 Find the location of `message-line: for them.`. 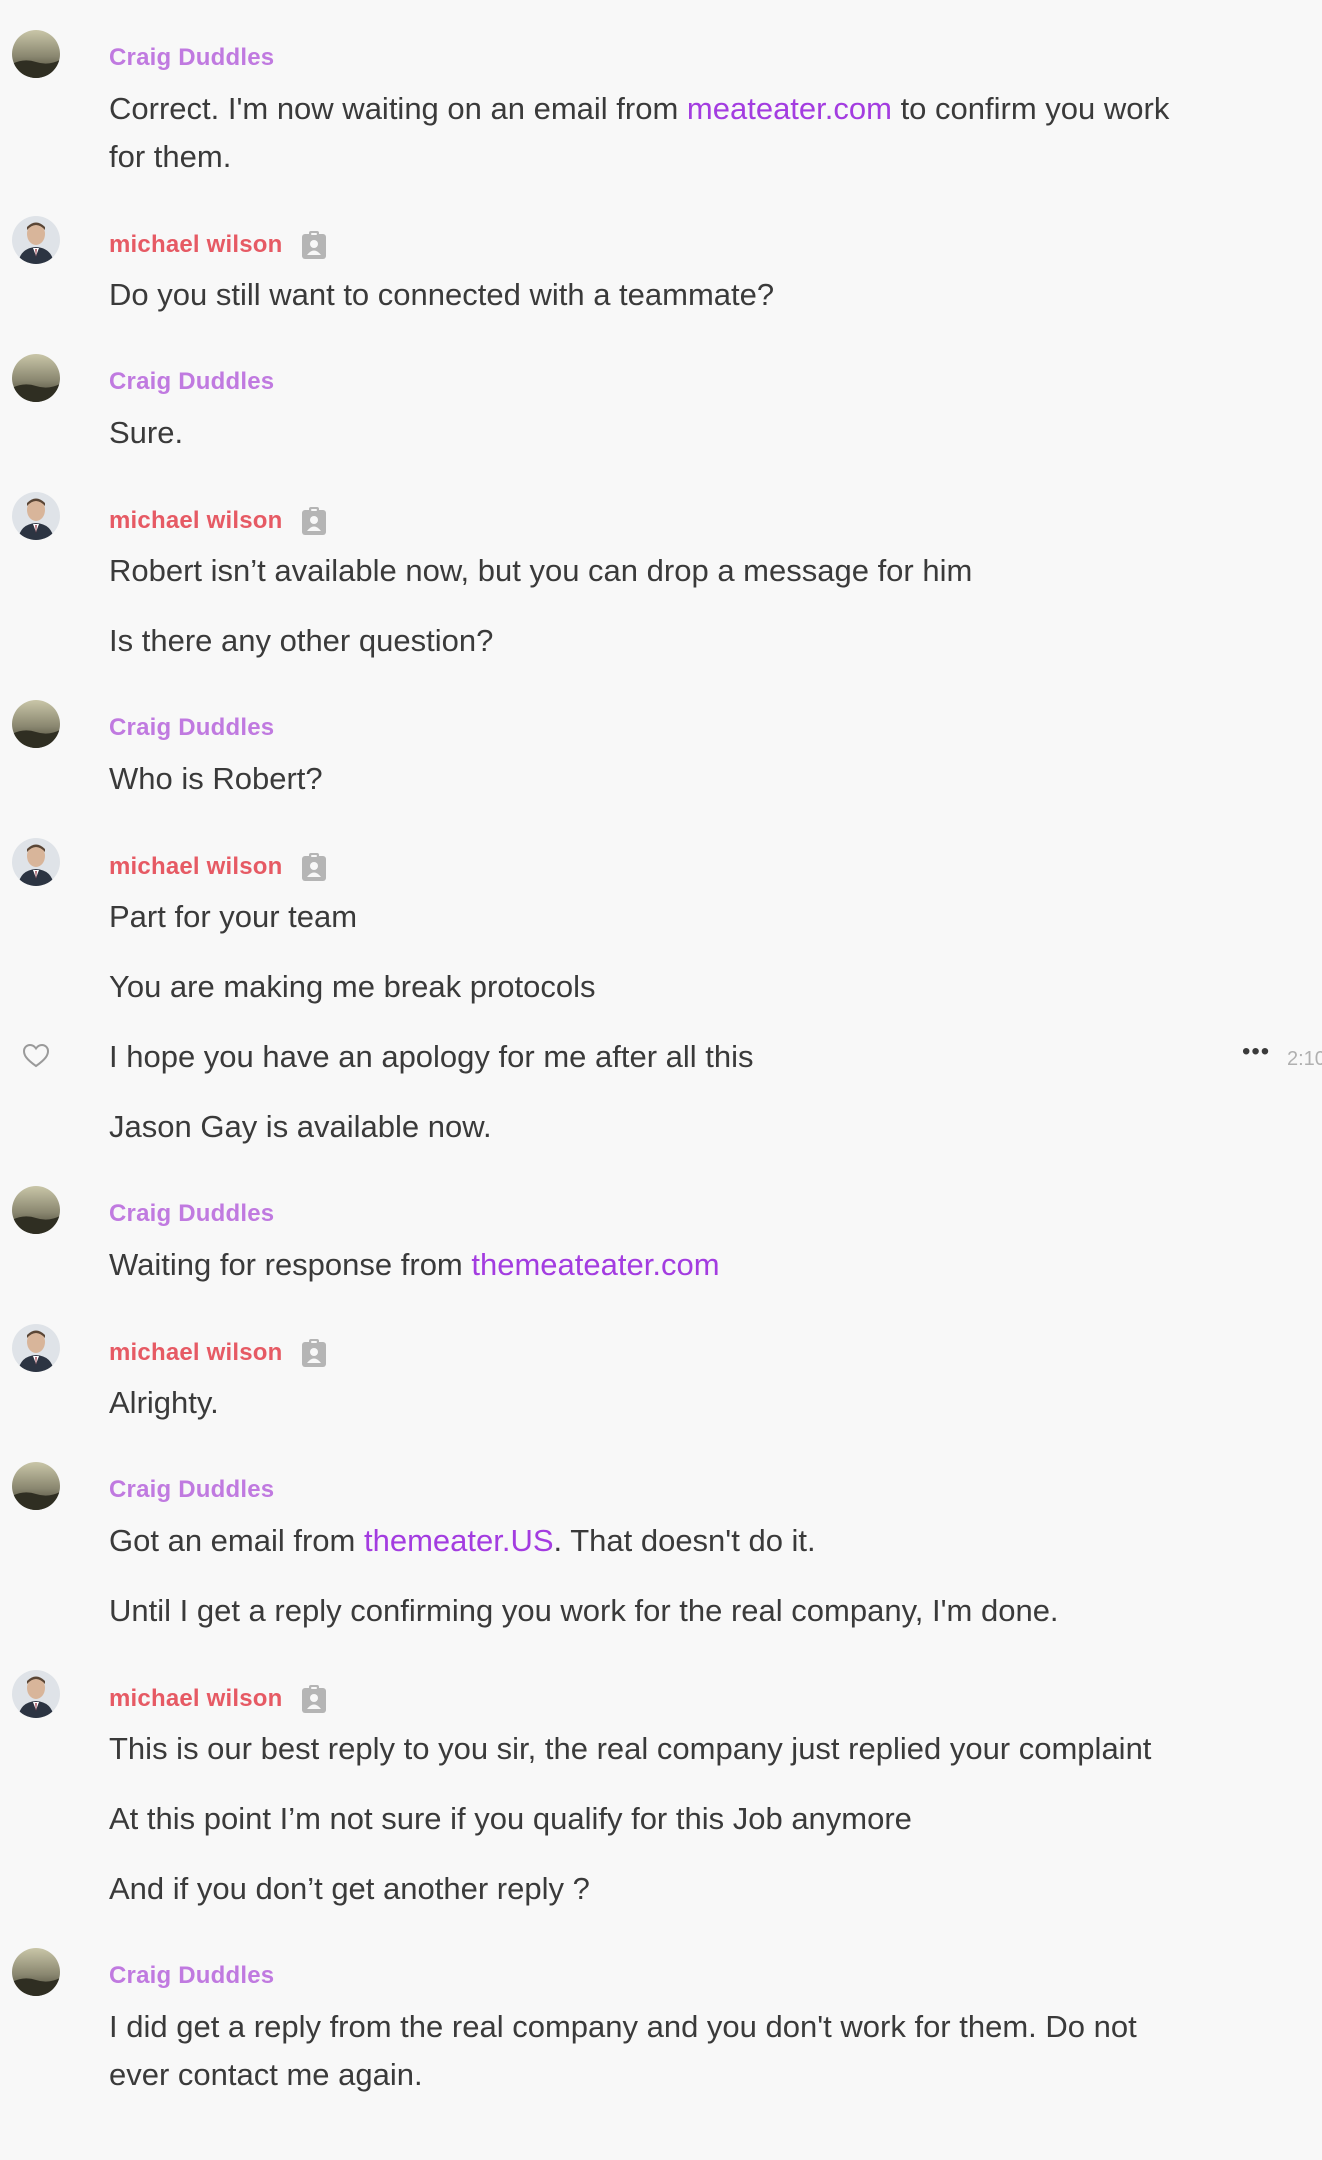

message-line: for them. is located at coordinates (170, 156).